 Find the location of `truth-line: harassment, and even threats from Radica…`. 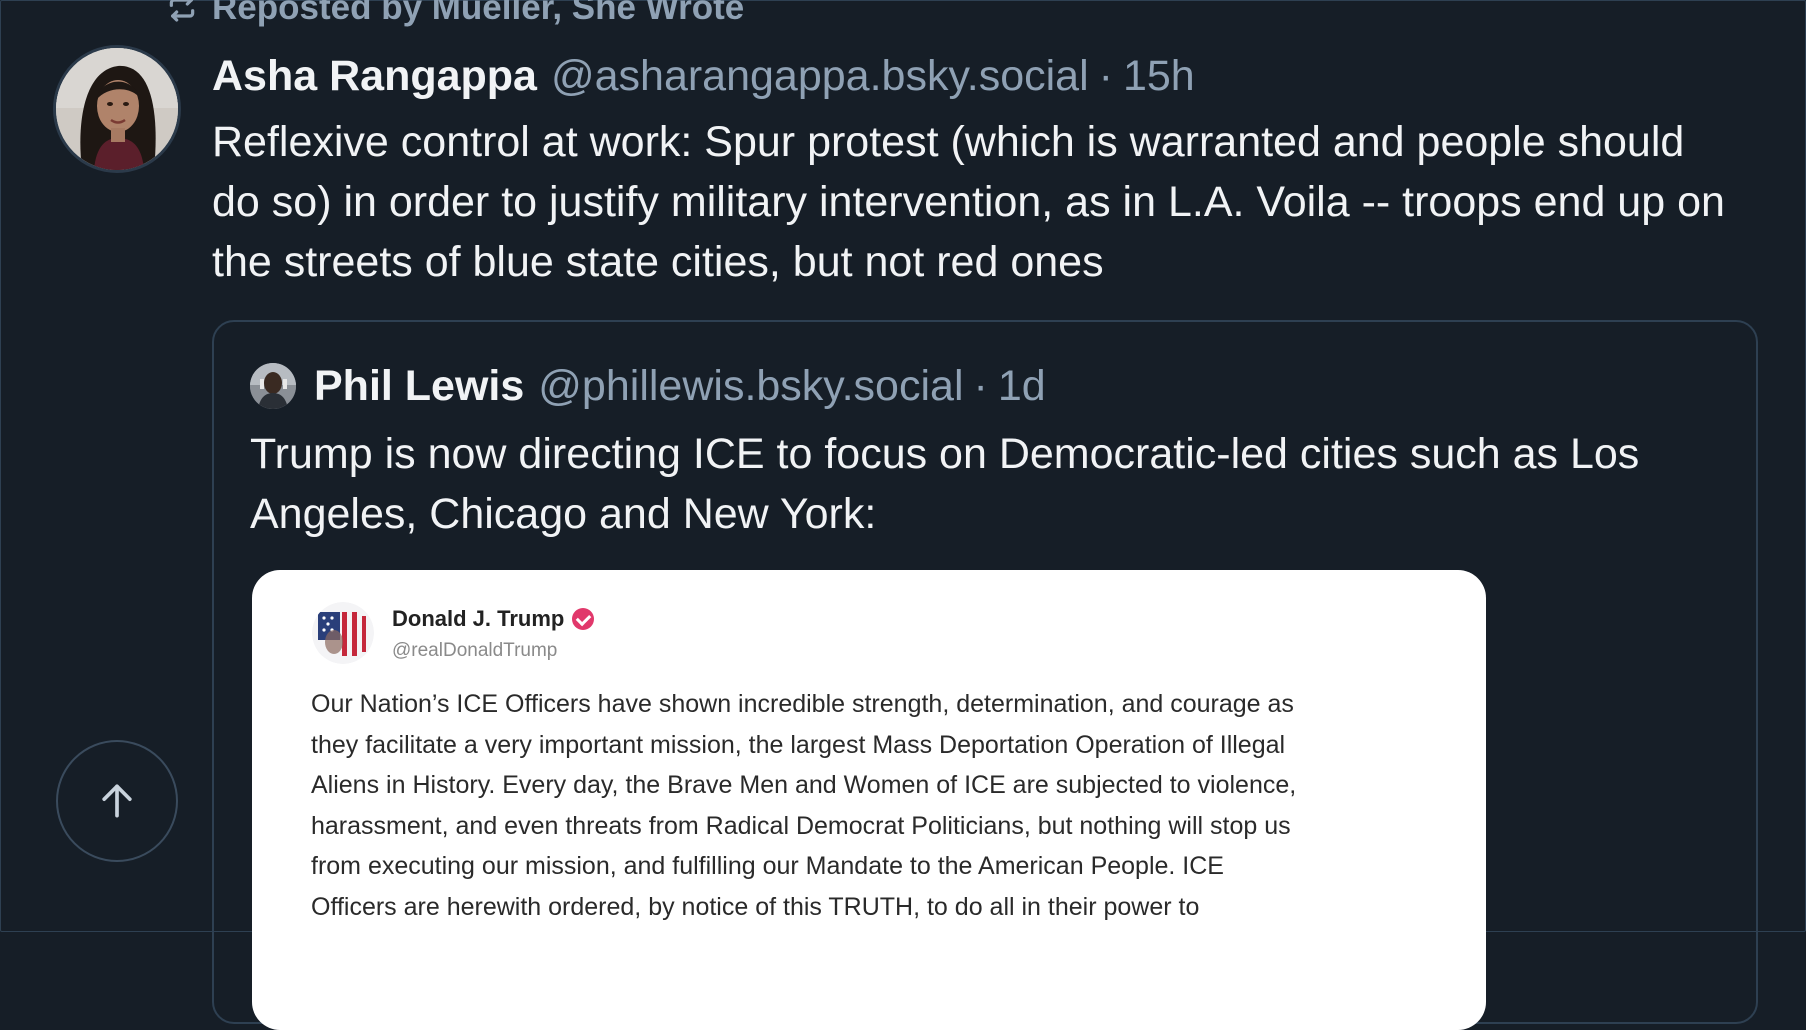

truth-line: harassment, and even threats from Radica… is located at coordinates (801, 825).